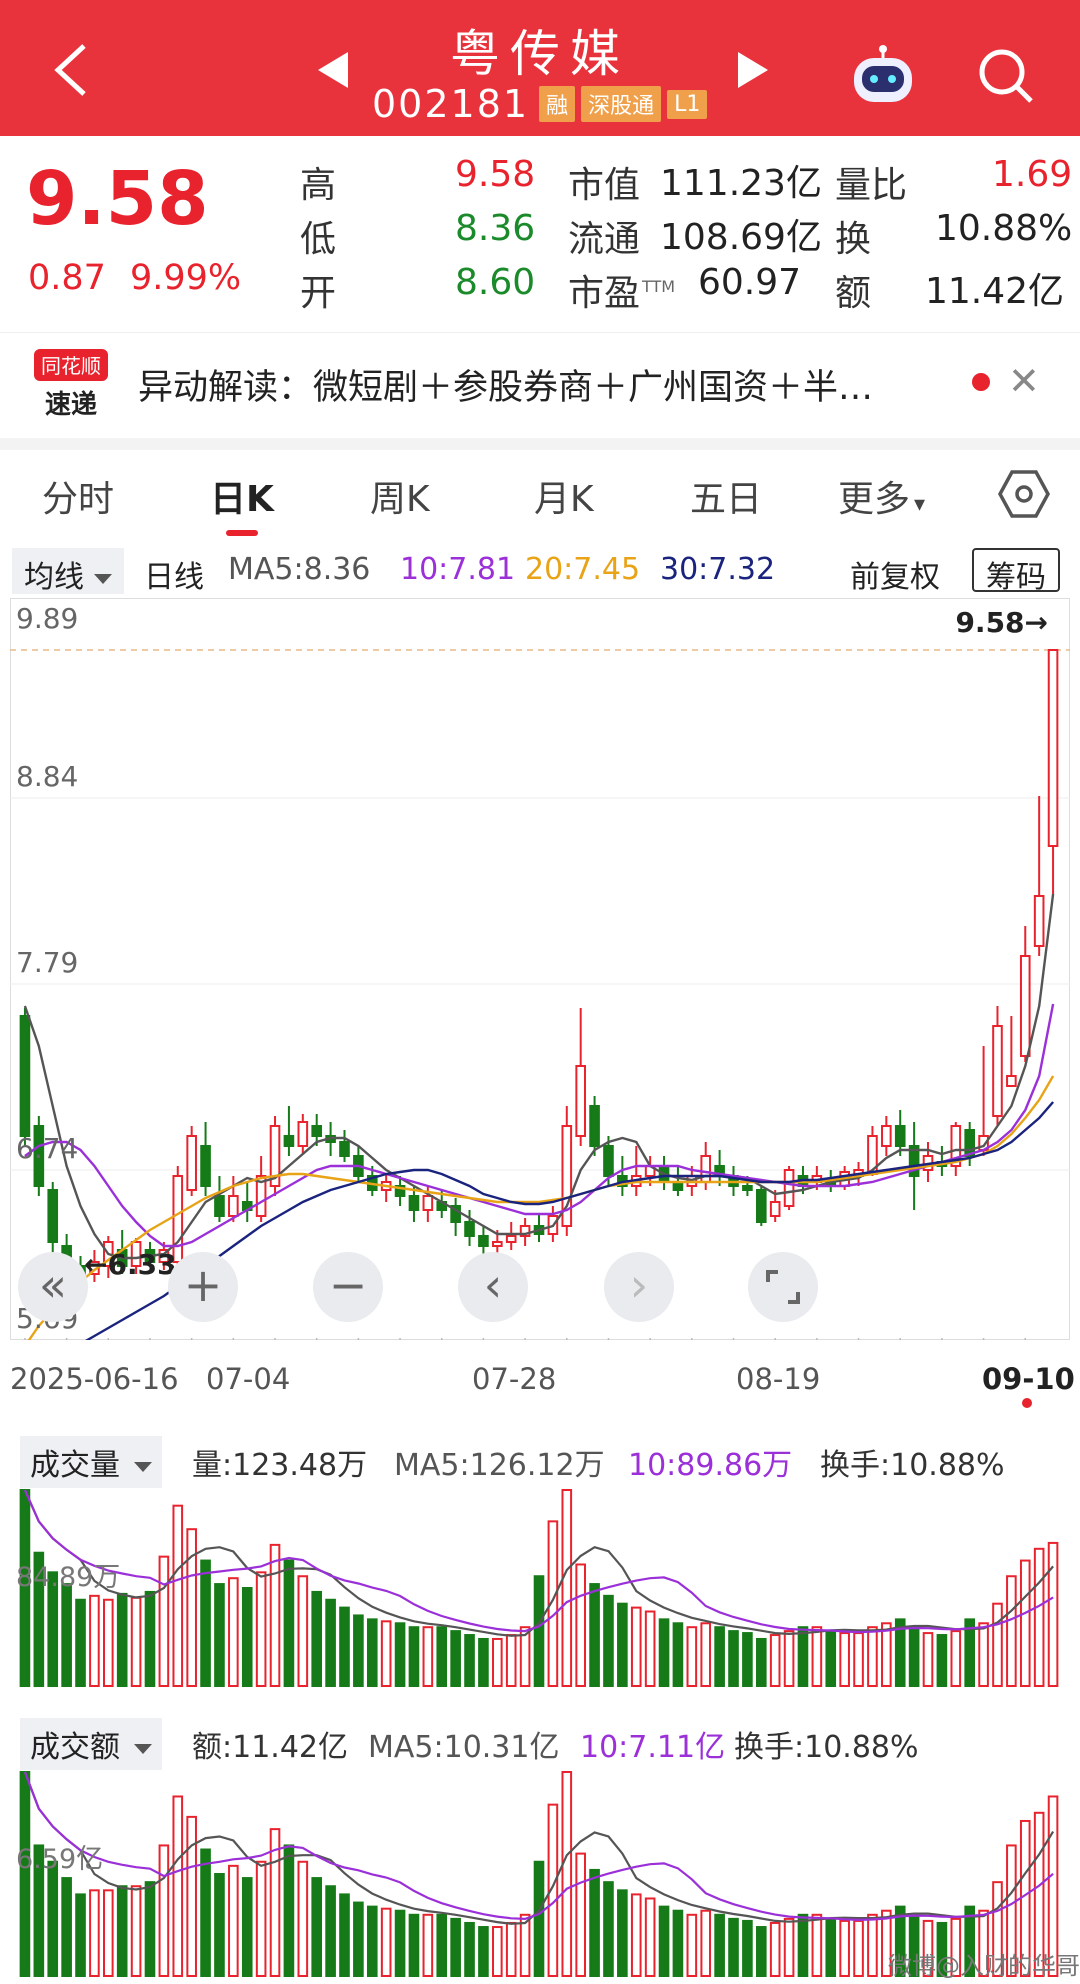  Describe the element at coordinates (995, 291) in the screenshot. I see `amount-value: 11.42亿` at that location.